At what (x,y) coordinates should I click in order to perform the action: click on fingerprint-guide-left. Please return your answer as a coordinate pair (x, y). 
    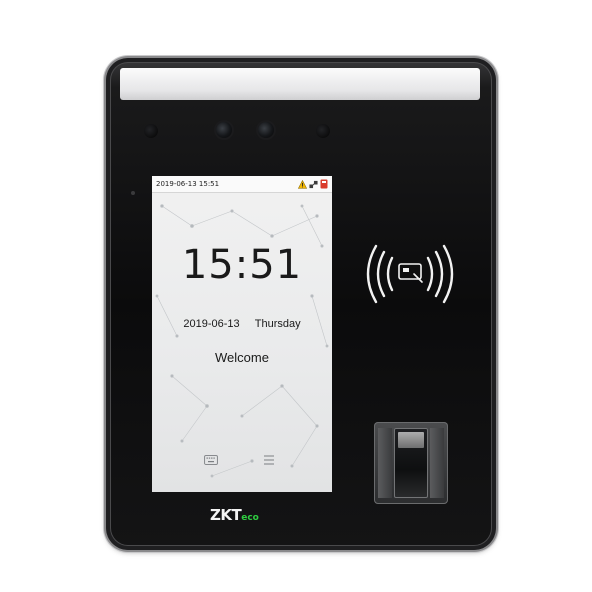
    Looking at the image, I should click on (385, 463).